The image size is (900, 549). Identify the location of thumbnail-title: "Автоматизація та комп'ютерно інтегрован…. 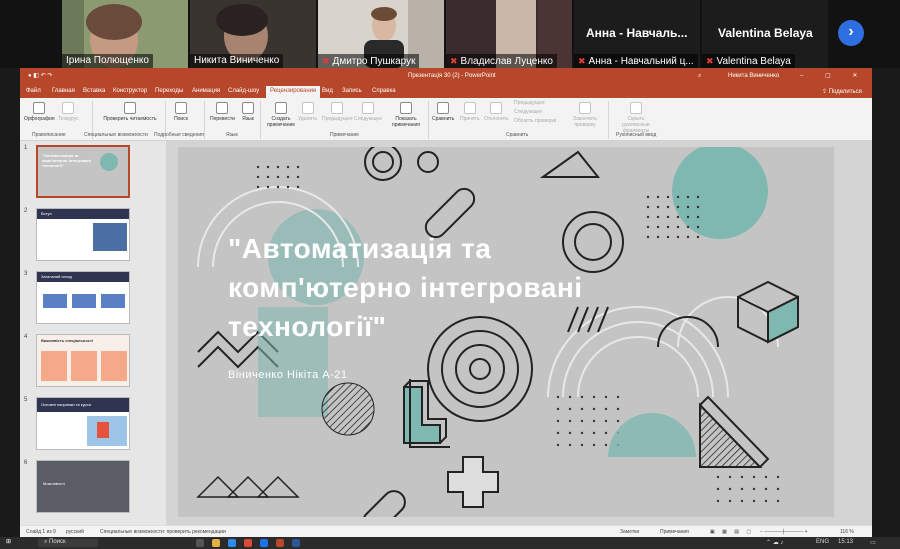
(67, 160).